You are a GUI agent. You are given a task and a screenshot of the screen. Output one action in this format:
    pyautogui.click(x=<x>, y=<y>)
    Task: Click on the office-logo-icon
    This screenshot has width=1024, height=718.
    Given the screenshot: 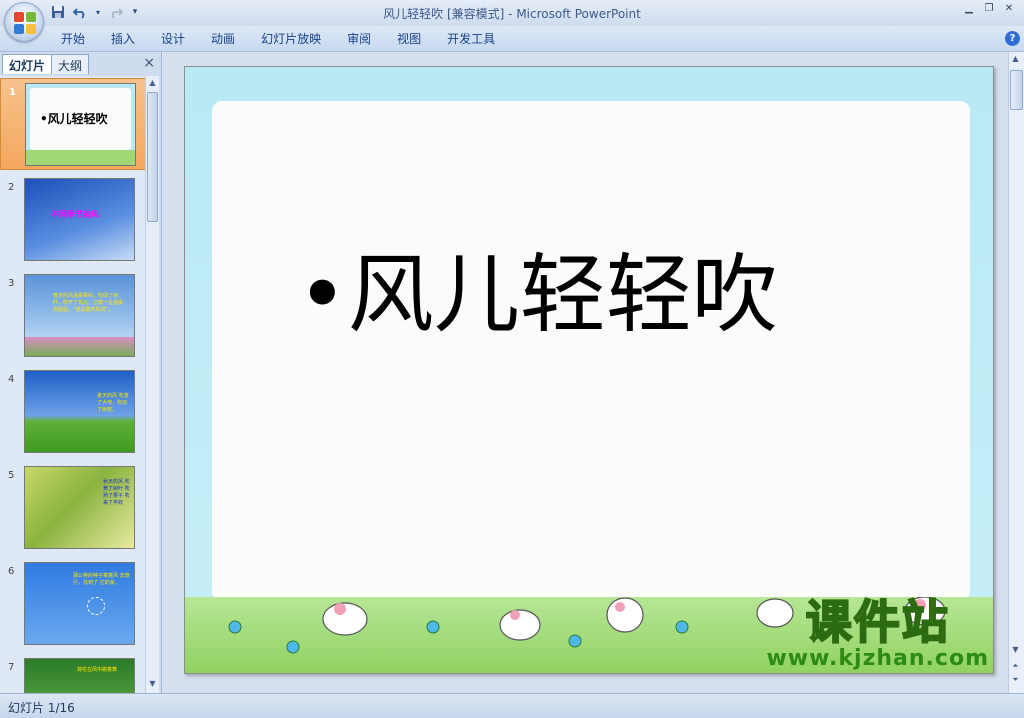 What is the action you would take?
    pyautogui.click(x=25, y=23)
    